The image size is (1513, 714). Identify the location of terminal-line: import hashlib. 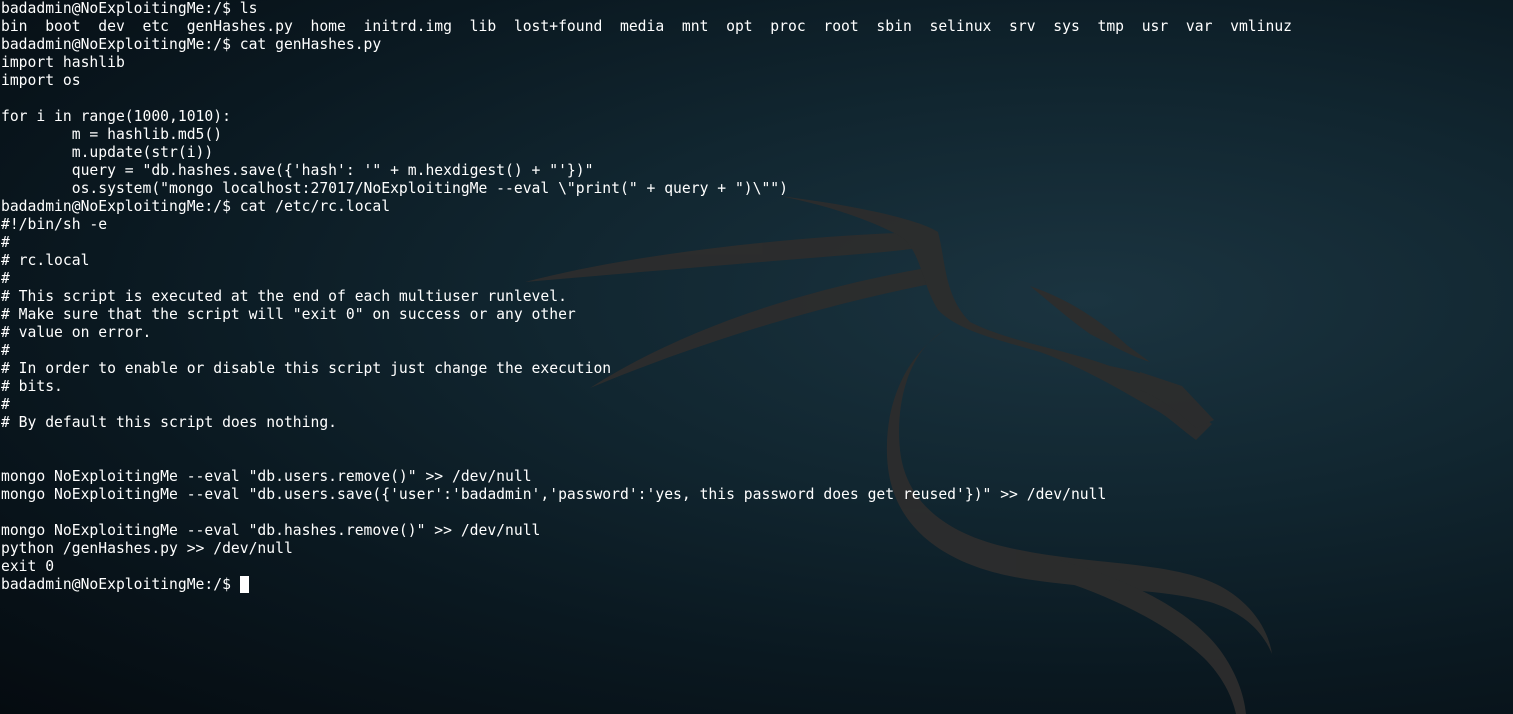
(63, 62).